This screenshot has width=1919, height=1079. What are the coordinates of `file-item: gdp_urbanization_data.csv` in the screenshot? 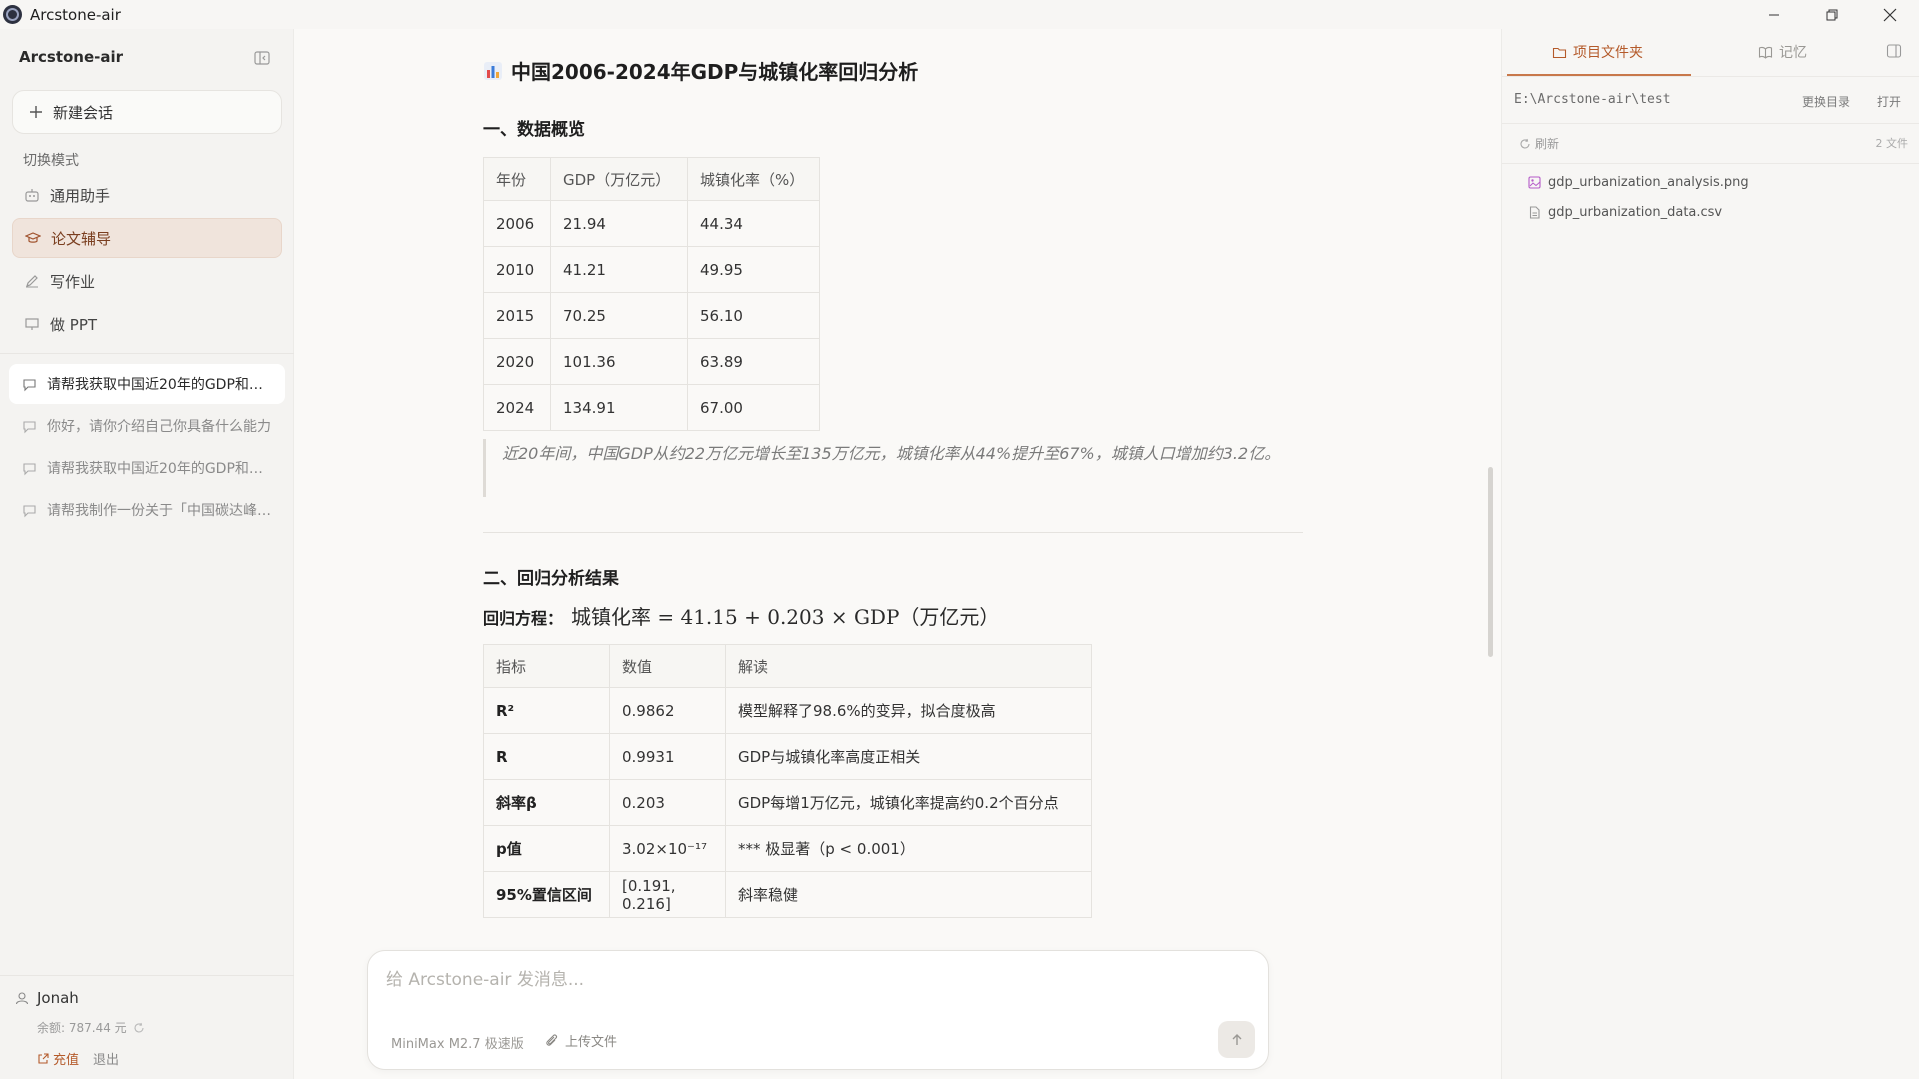 It's located at (1625, 212).